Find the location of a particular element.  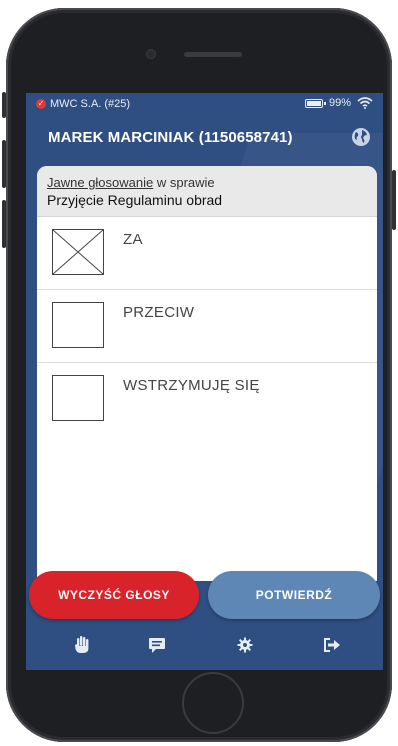

app-header: MAREK MARCINIAK (1150658741) is located at coordinates (204, 137).